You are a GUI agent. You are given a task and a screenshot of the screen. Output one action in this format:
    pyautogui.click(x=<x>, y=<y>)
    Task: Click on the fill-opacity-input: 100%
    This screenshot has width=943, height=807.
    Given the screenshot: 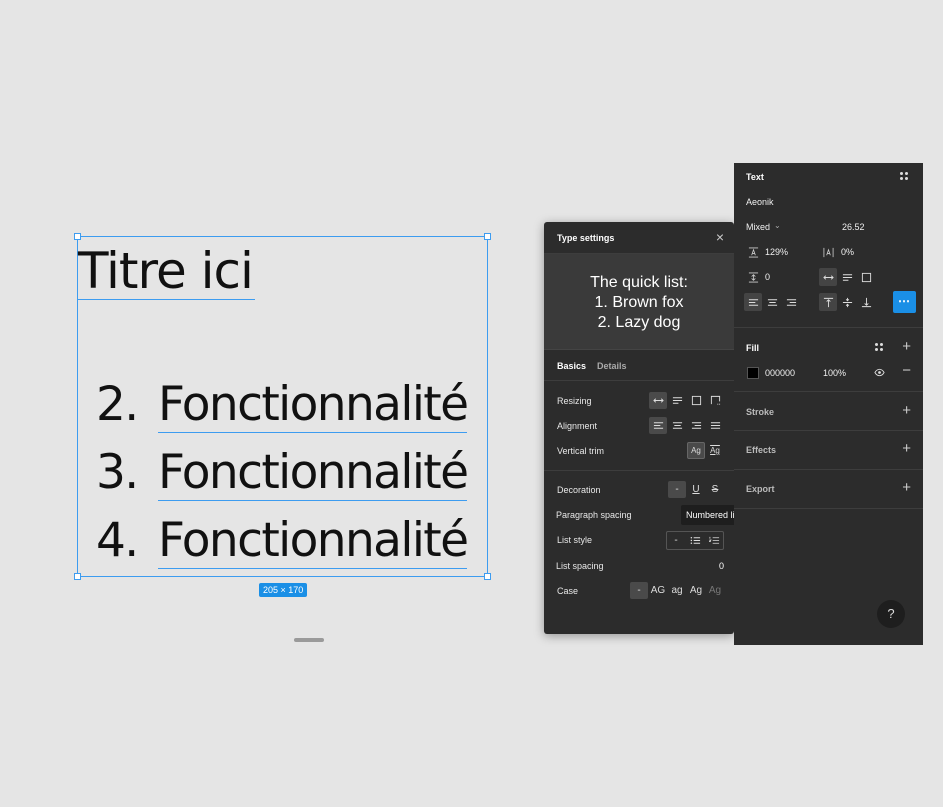 What is the action you would take?
    pyautogui.click(x=834, y=373)
    